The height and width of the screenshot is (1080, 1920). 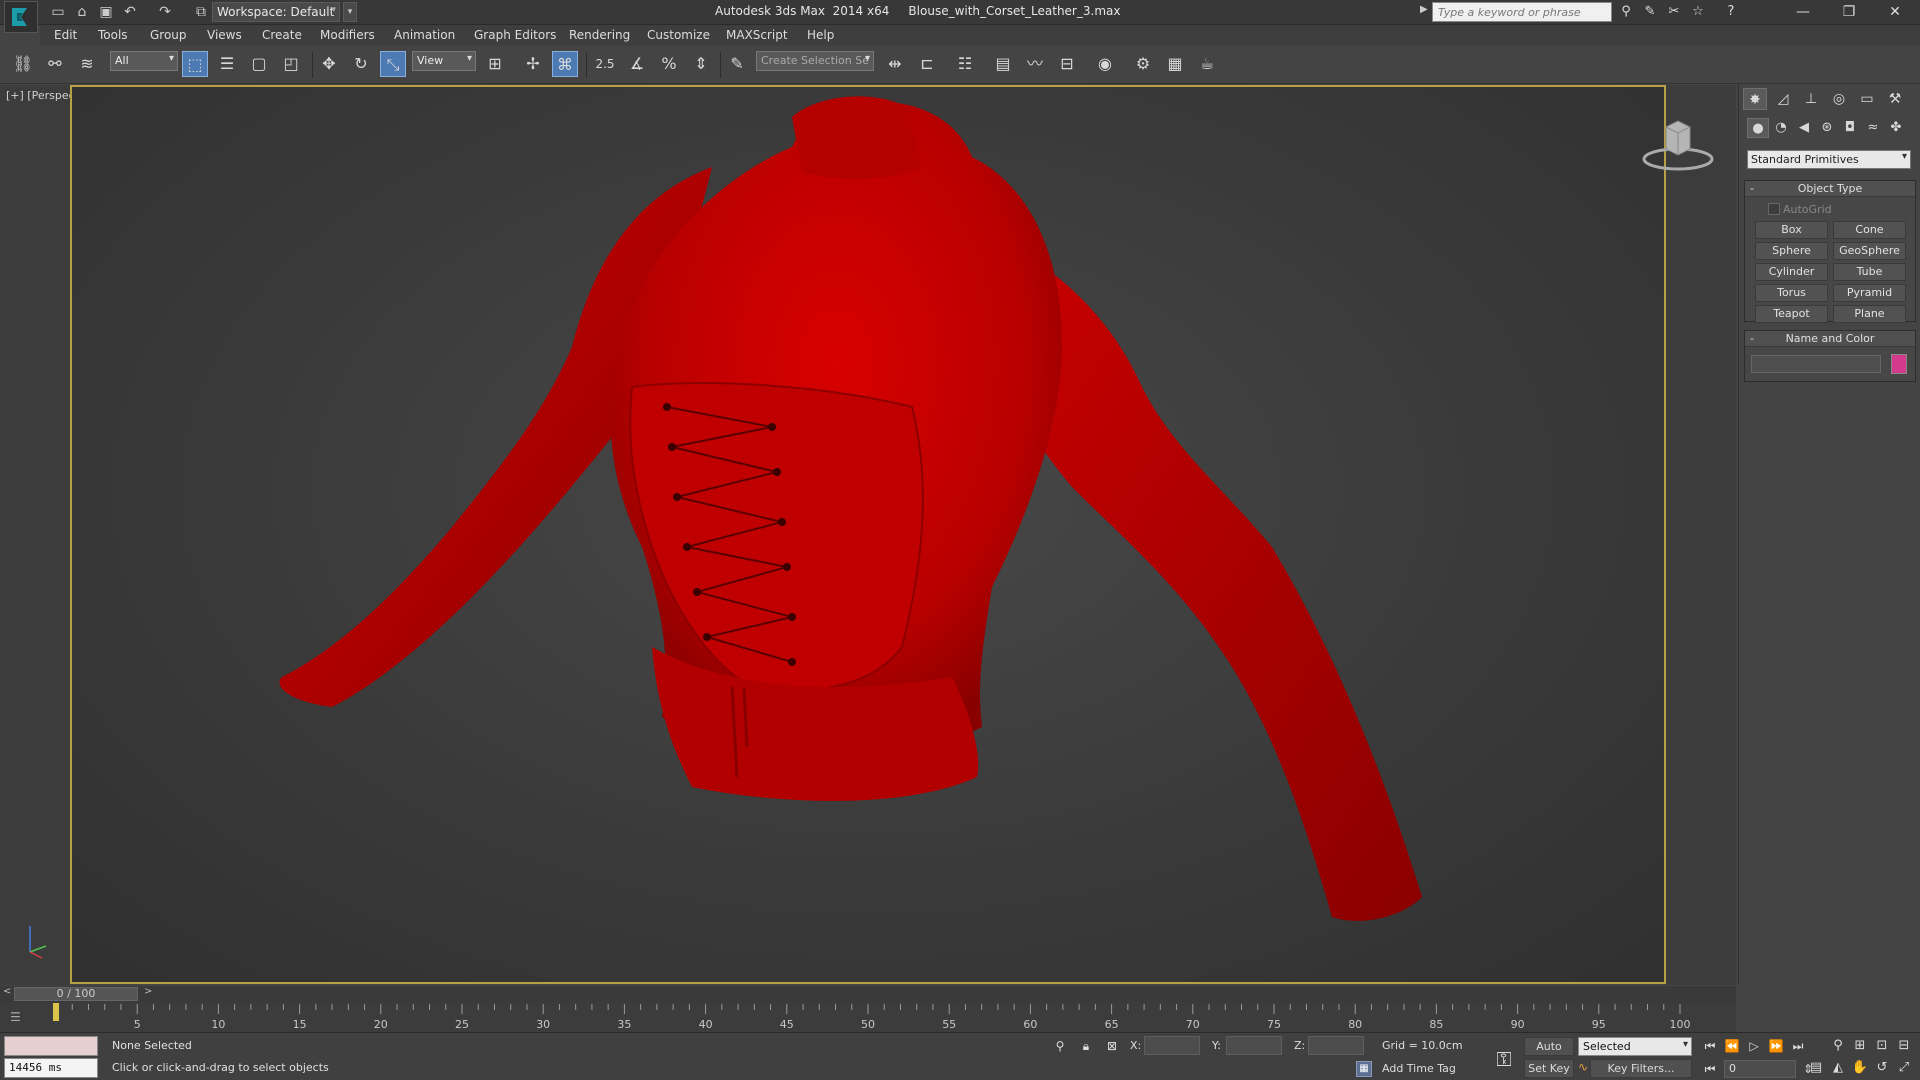 I want to click on go-to-end-icon: ⏭, so click(x=1798, y=1046).